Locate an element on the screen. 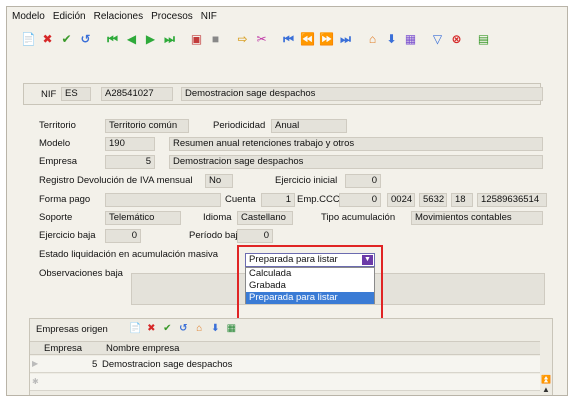  ejercicio-baja-field: 0 is located at coordinates (123, 236).